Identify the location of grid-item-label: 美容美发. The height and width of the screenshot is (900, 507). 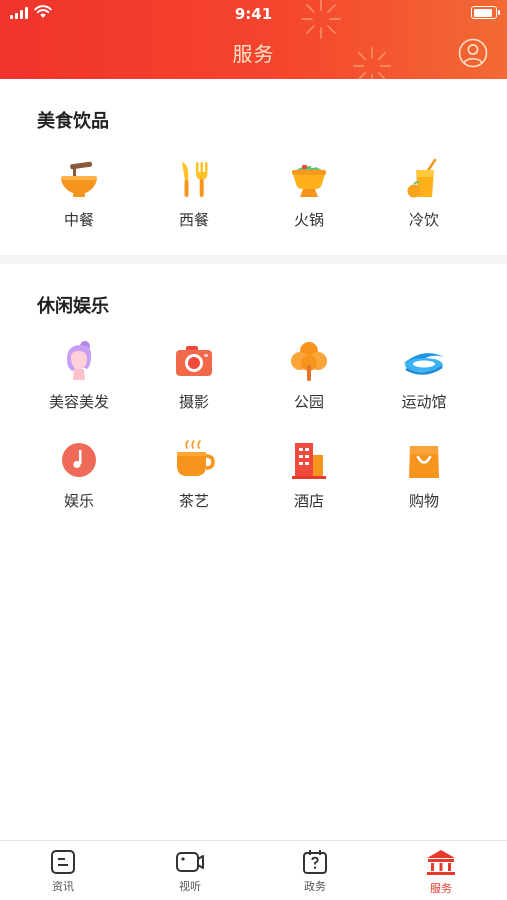
(78, 402).